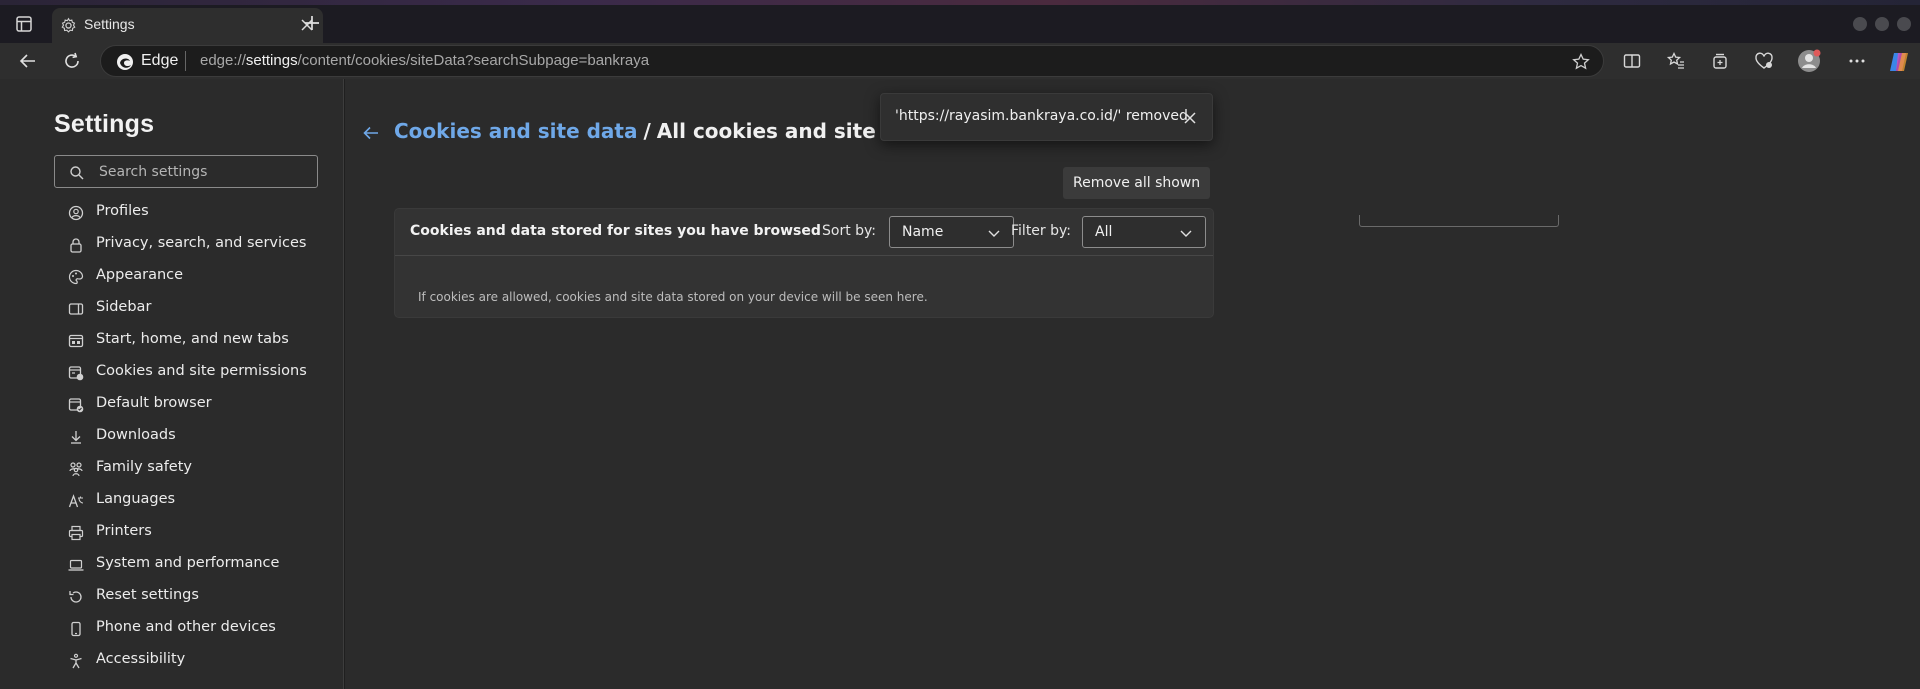 This screenshot has height=689, width=1920. What do you see at coordinates (1632, 61) in the screenshot?
I see `split-screen-icon` at bounding box center [1632, 61].